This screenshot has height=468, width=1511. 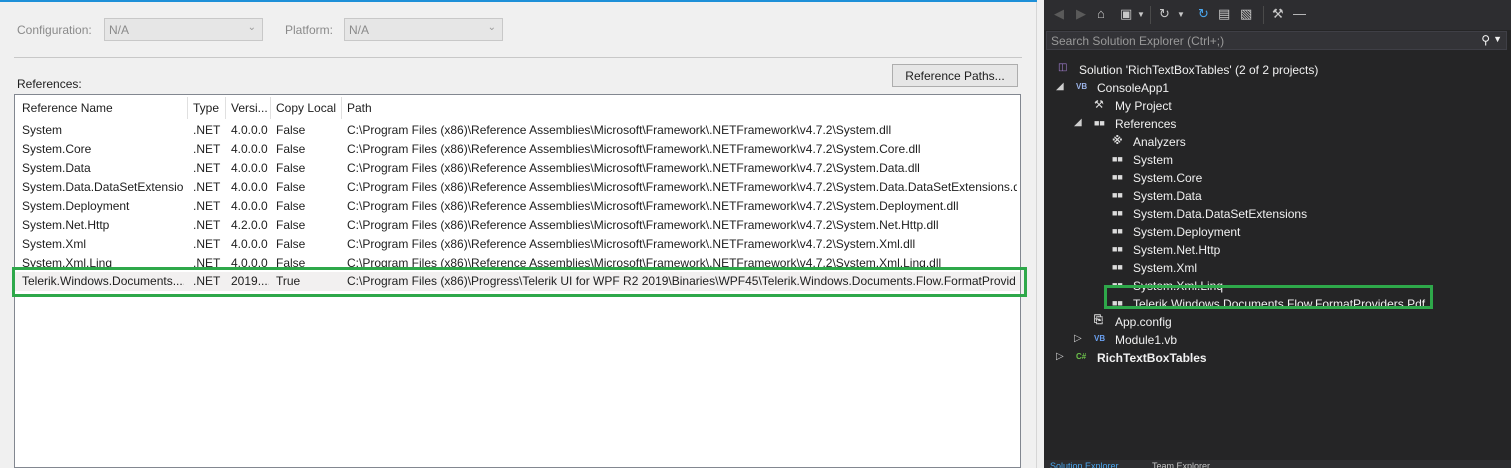 What do you see at coordinates (183, 29) in the screenshot?
I see `configuration-dropdown: N/A ⌄` at bounding box center [183, 29].